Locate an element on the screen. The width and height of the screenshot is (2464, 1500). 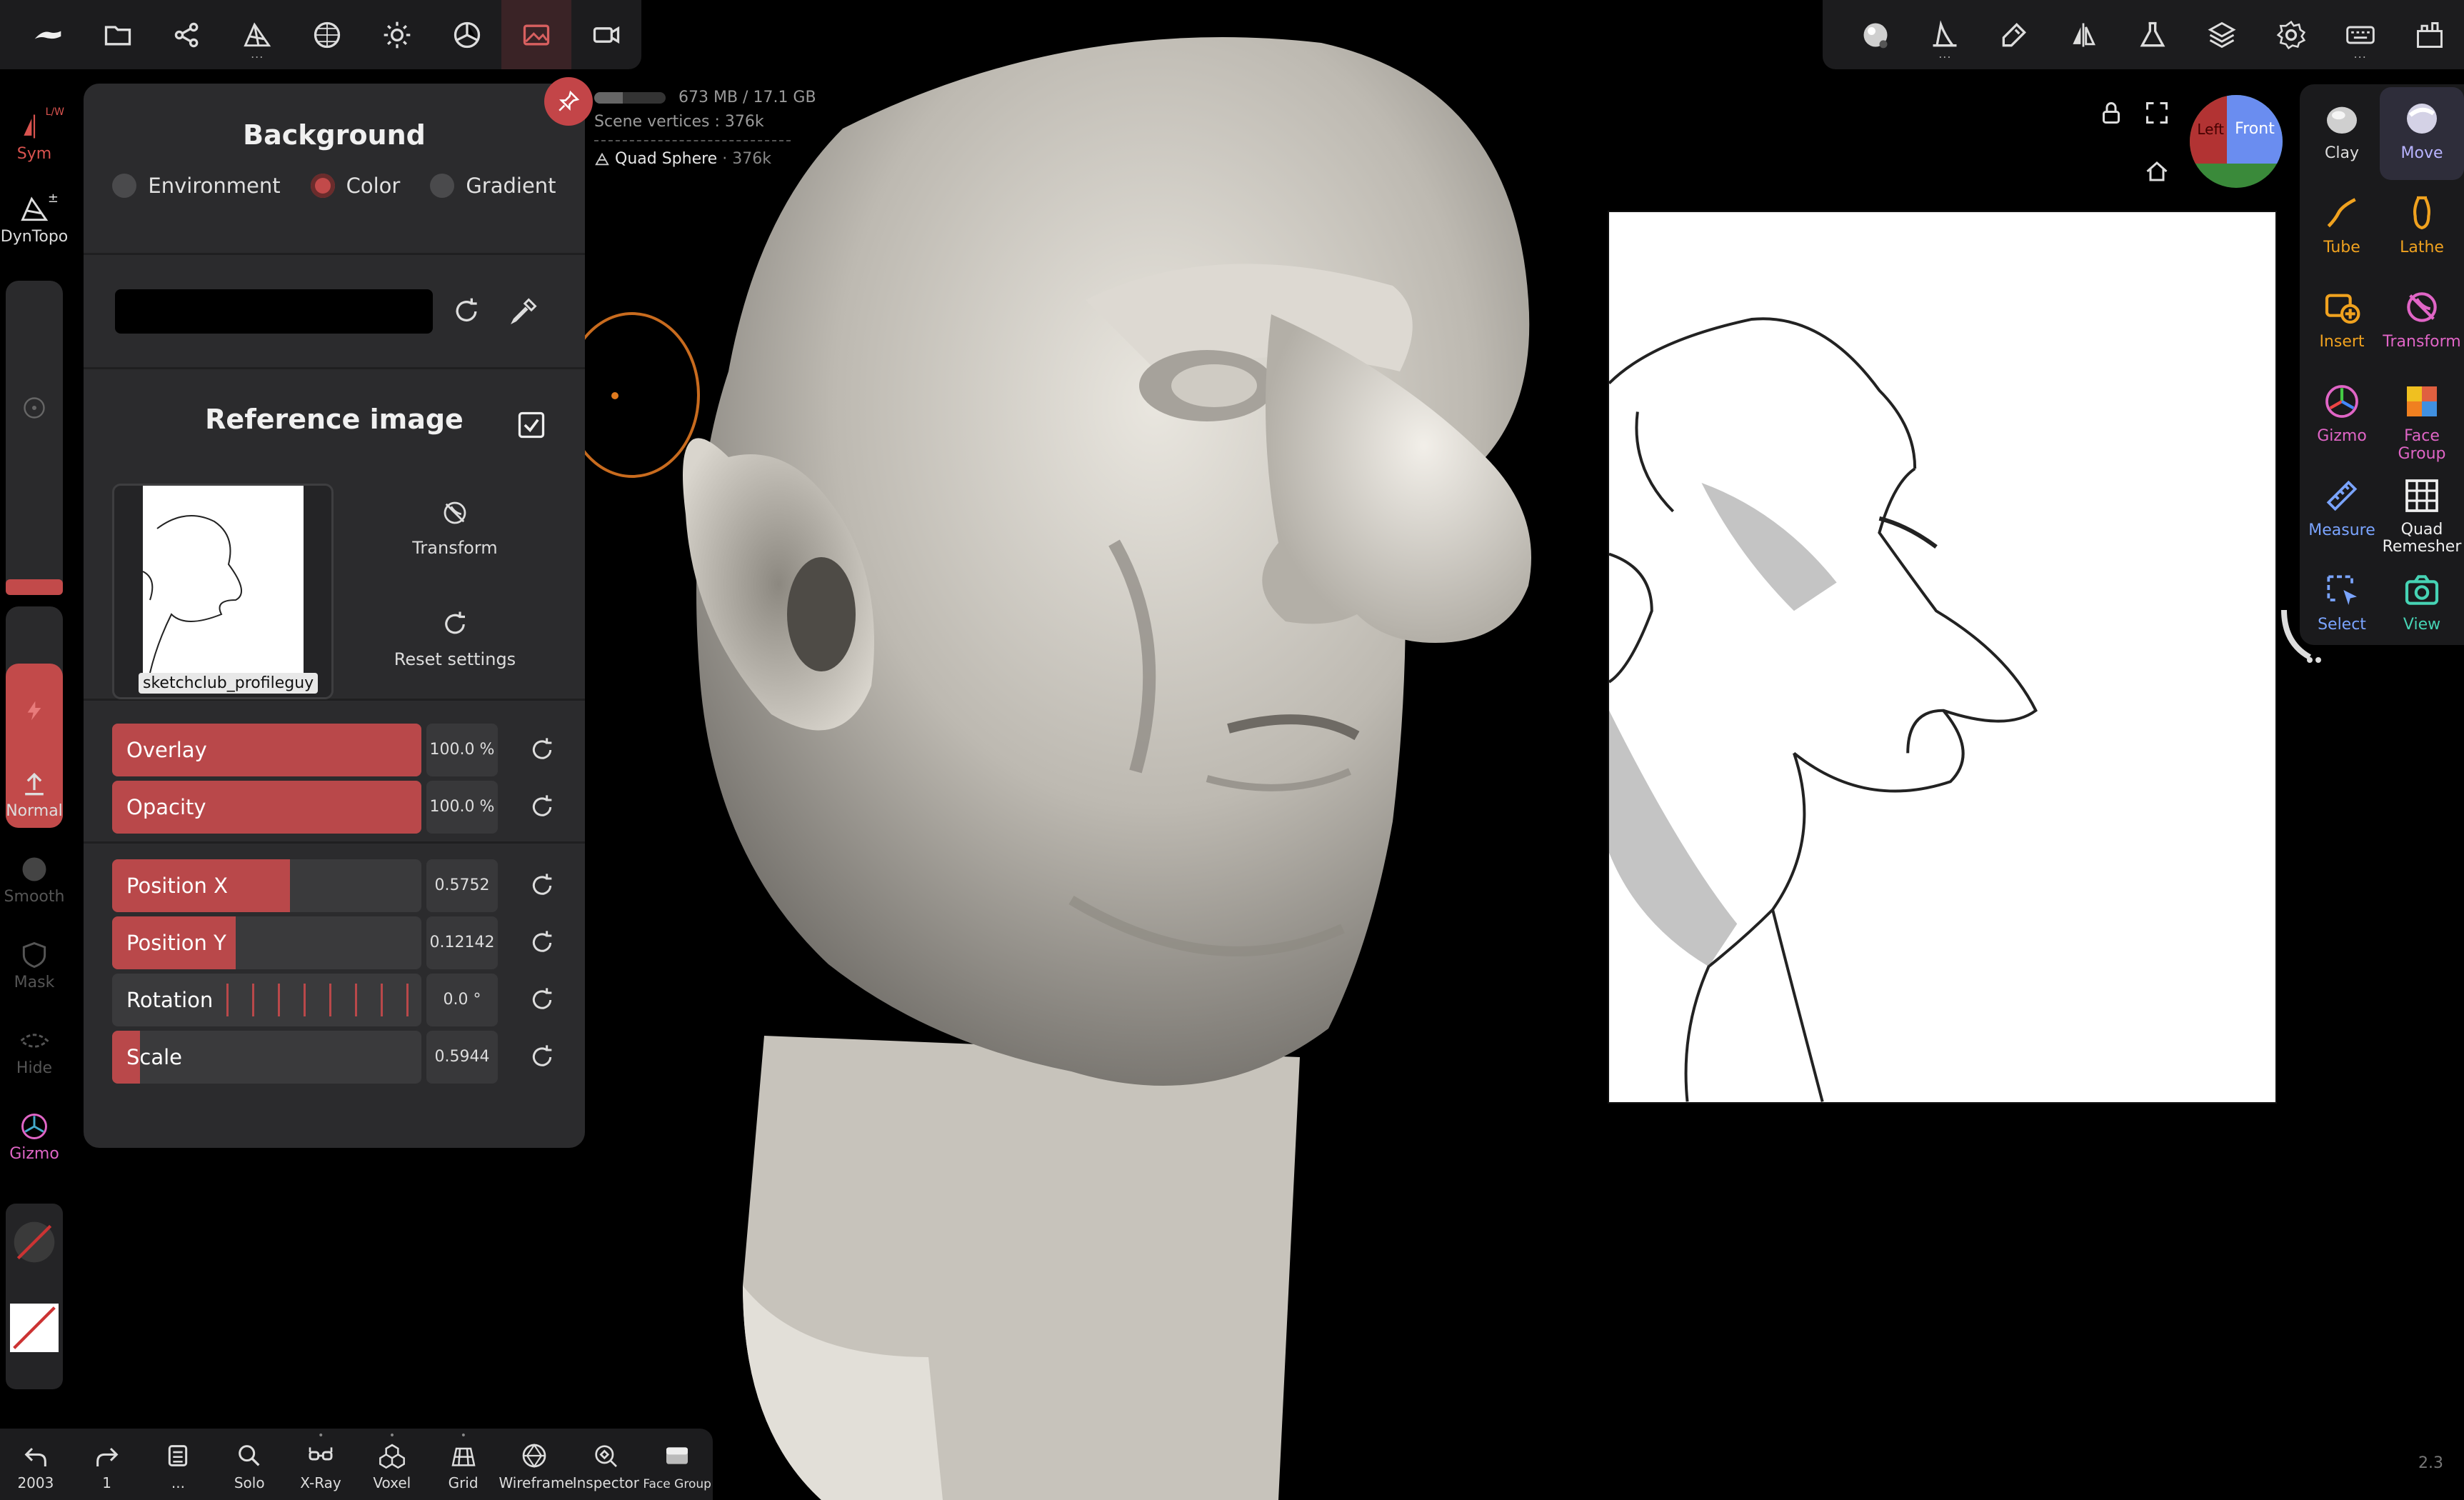
reference-thumbnail: sketchclub_profileguy is located at coordinates (223, 591).